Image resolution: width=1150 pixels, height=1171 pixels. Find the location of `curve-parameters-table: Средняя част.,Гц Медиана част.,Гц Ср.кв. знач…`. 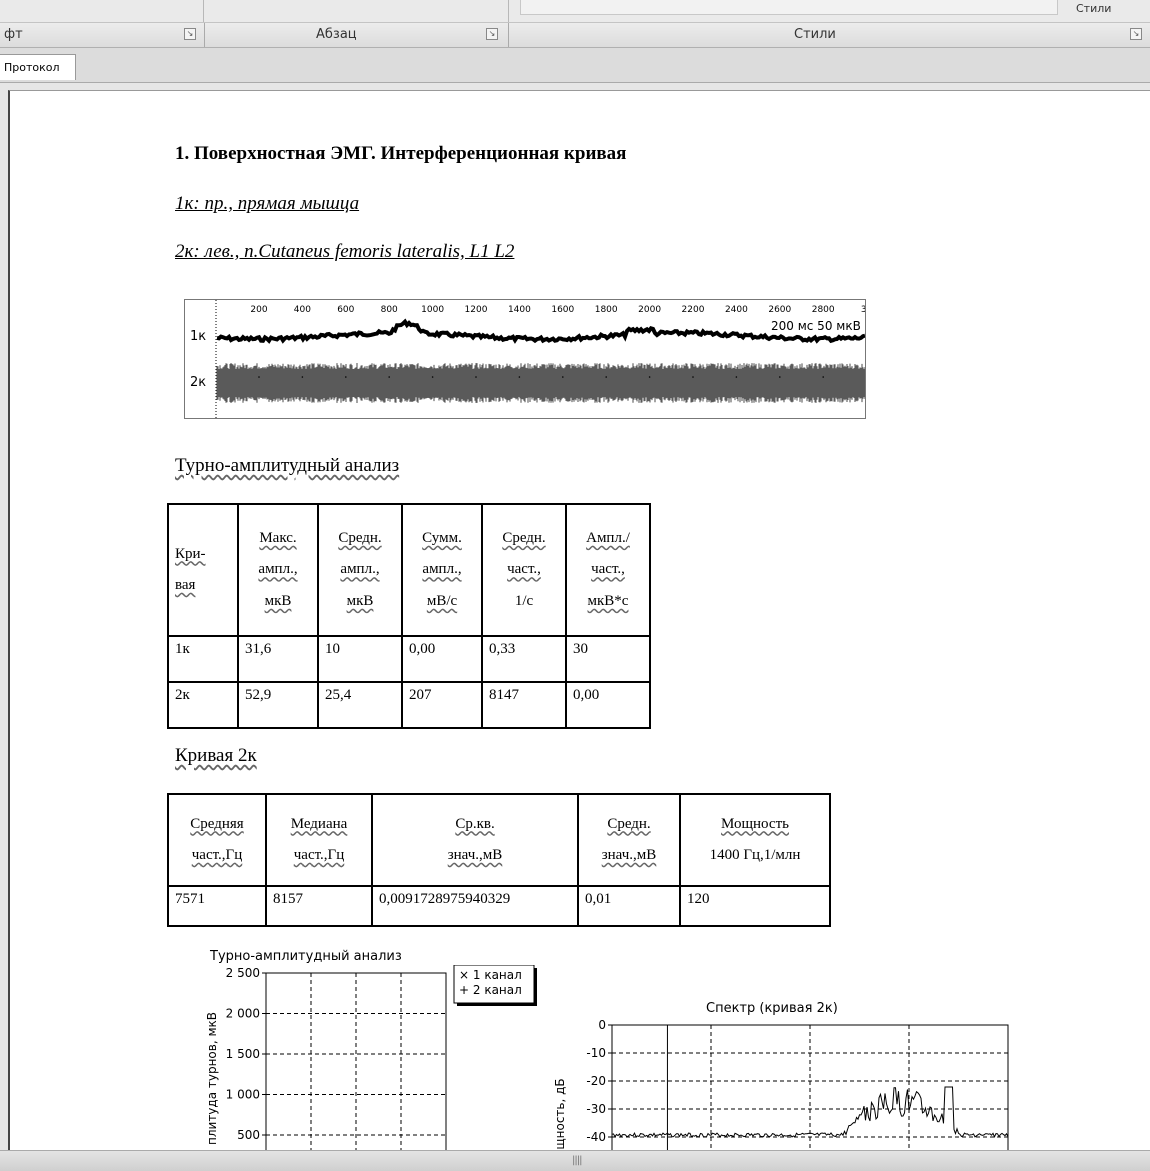

curve-parameters-table: Средняя част.,Гц Медиана част.,Гц Ср.кв. знач… is located at coordinates (499, 860).